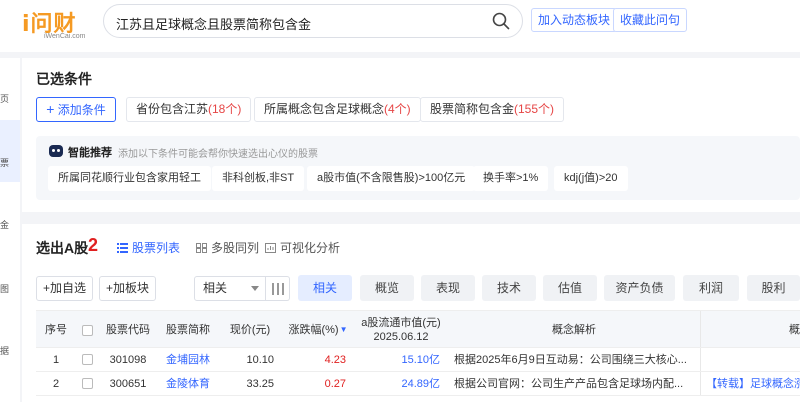 The image size is (800, 402). I want to click on left-nav-item: 据, so click(4, 350).